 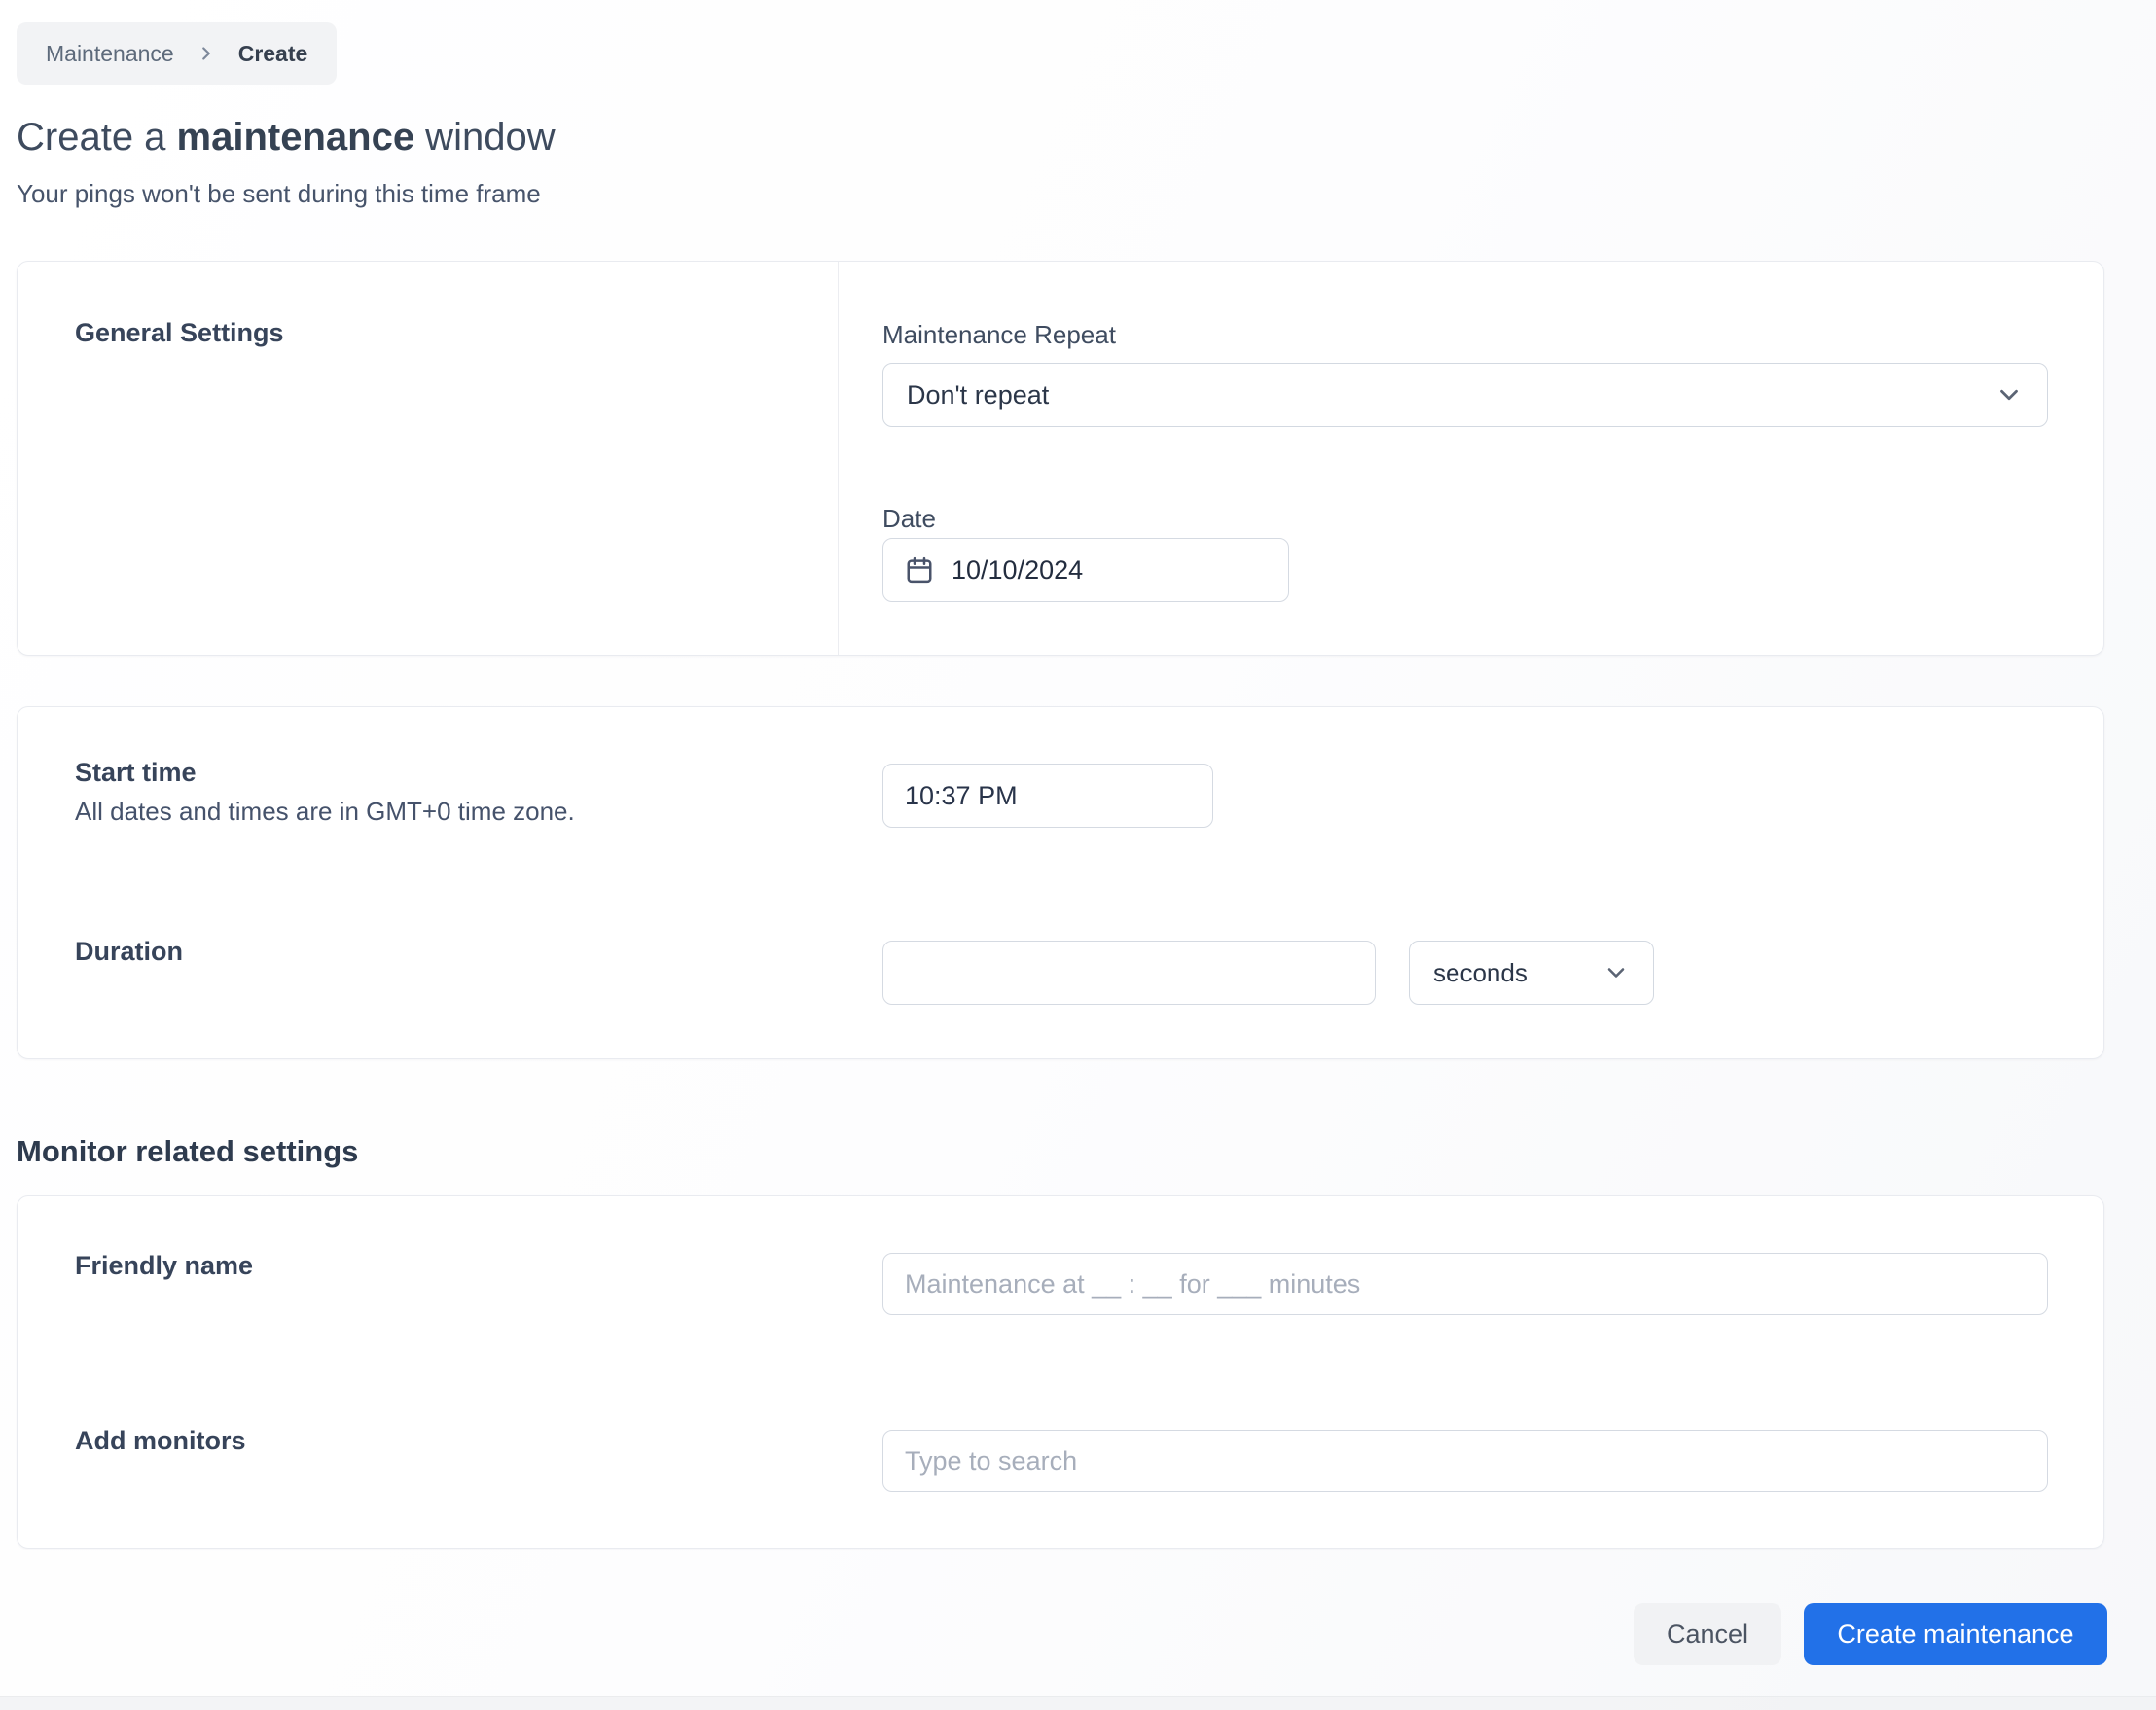 What do you see at coordinates (1078, 1703) in the screenshot?
I see `page-bottom-edge` at bounding box center [1078, 1703].